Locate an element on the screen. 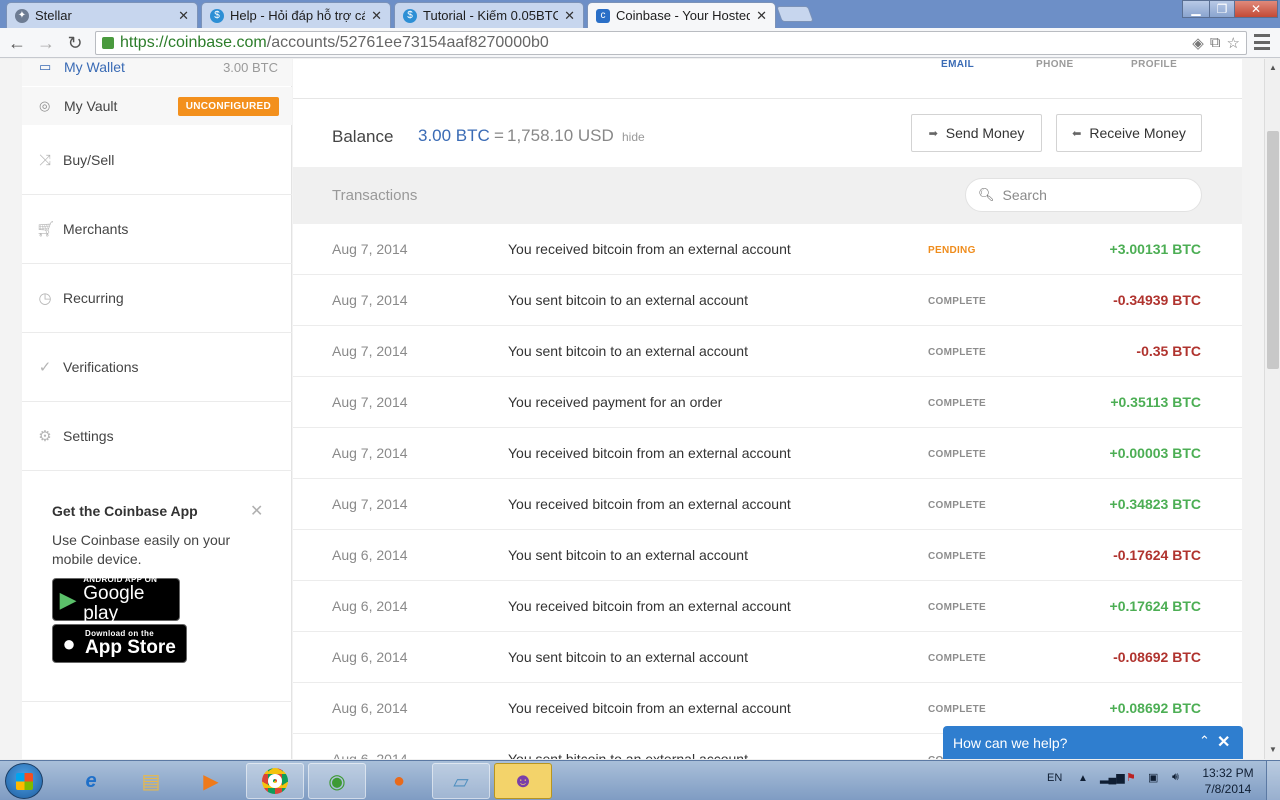 The height and width of the screenshot is (800, 1280). coinbase-favicon-icon: c is located at coordinates (603, 15).